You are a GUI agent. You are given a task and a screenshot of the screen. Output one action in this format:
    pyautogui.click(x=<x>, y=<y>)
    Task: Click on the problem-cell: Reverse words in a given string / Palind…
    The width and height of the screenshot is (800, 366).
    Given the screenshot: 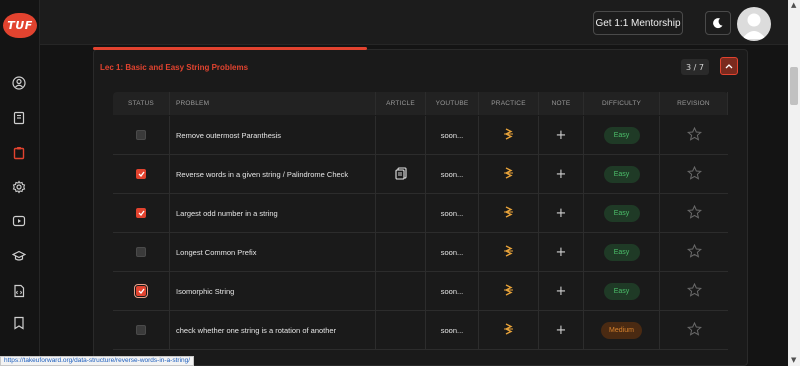 What is the action you would take?
    pyautogui.click(x=273, y=174)
    